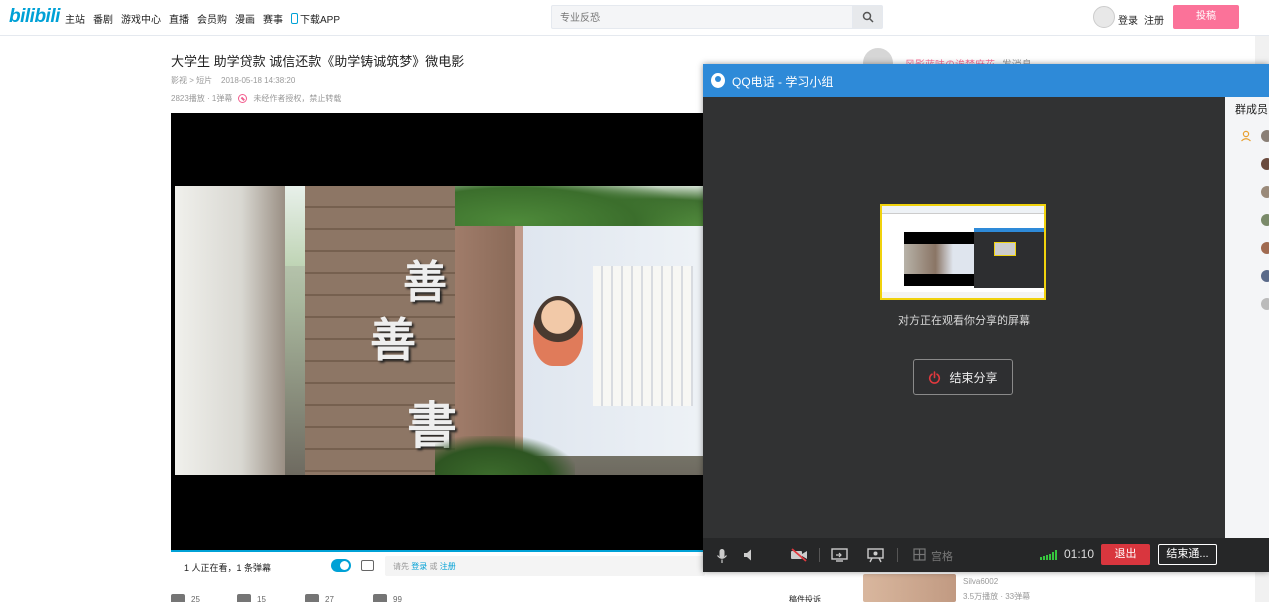 This screenshot has height=602, width=1269. What do you see at coordinates (1206, 17) in the screenshot?
I see `upload-button: 投稿` at bounding box center [1206, 17].